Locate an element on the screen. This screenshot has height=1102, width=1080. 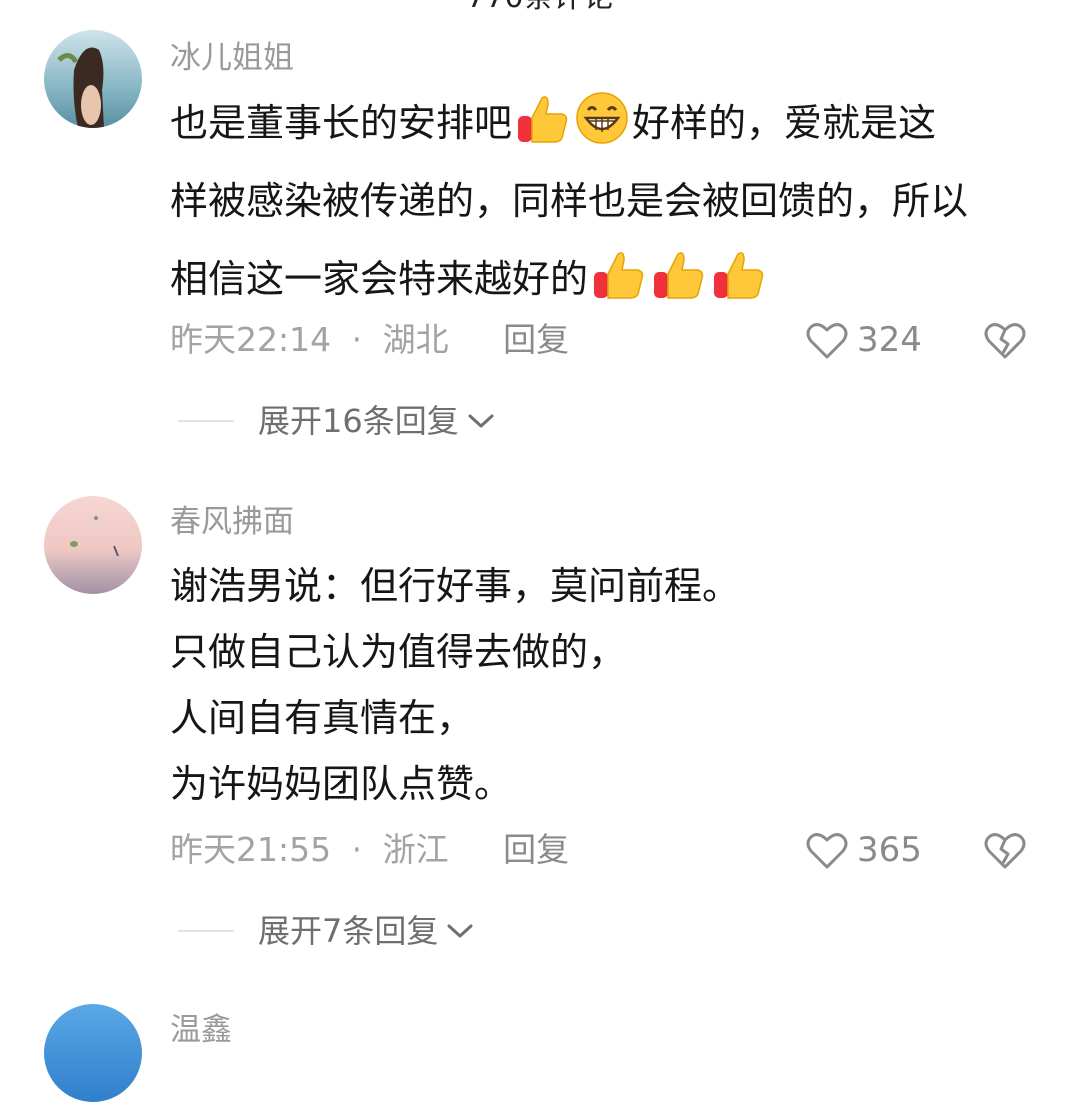
comment-line: 人间自有真情在， is located at coordinates (322, 718).